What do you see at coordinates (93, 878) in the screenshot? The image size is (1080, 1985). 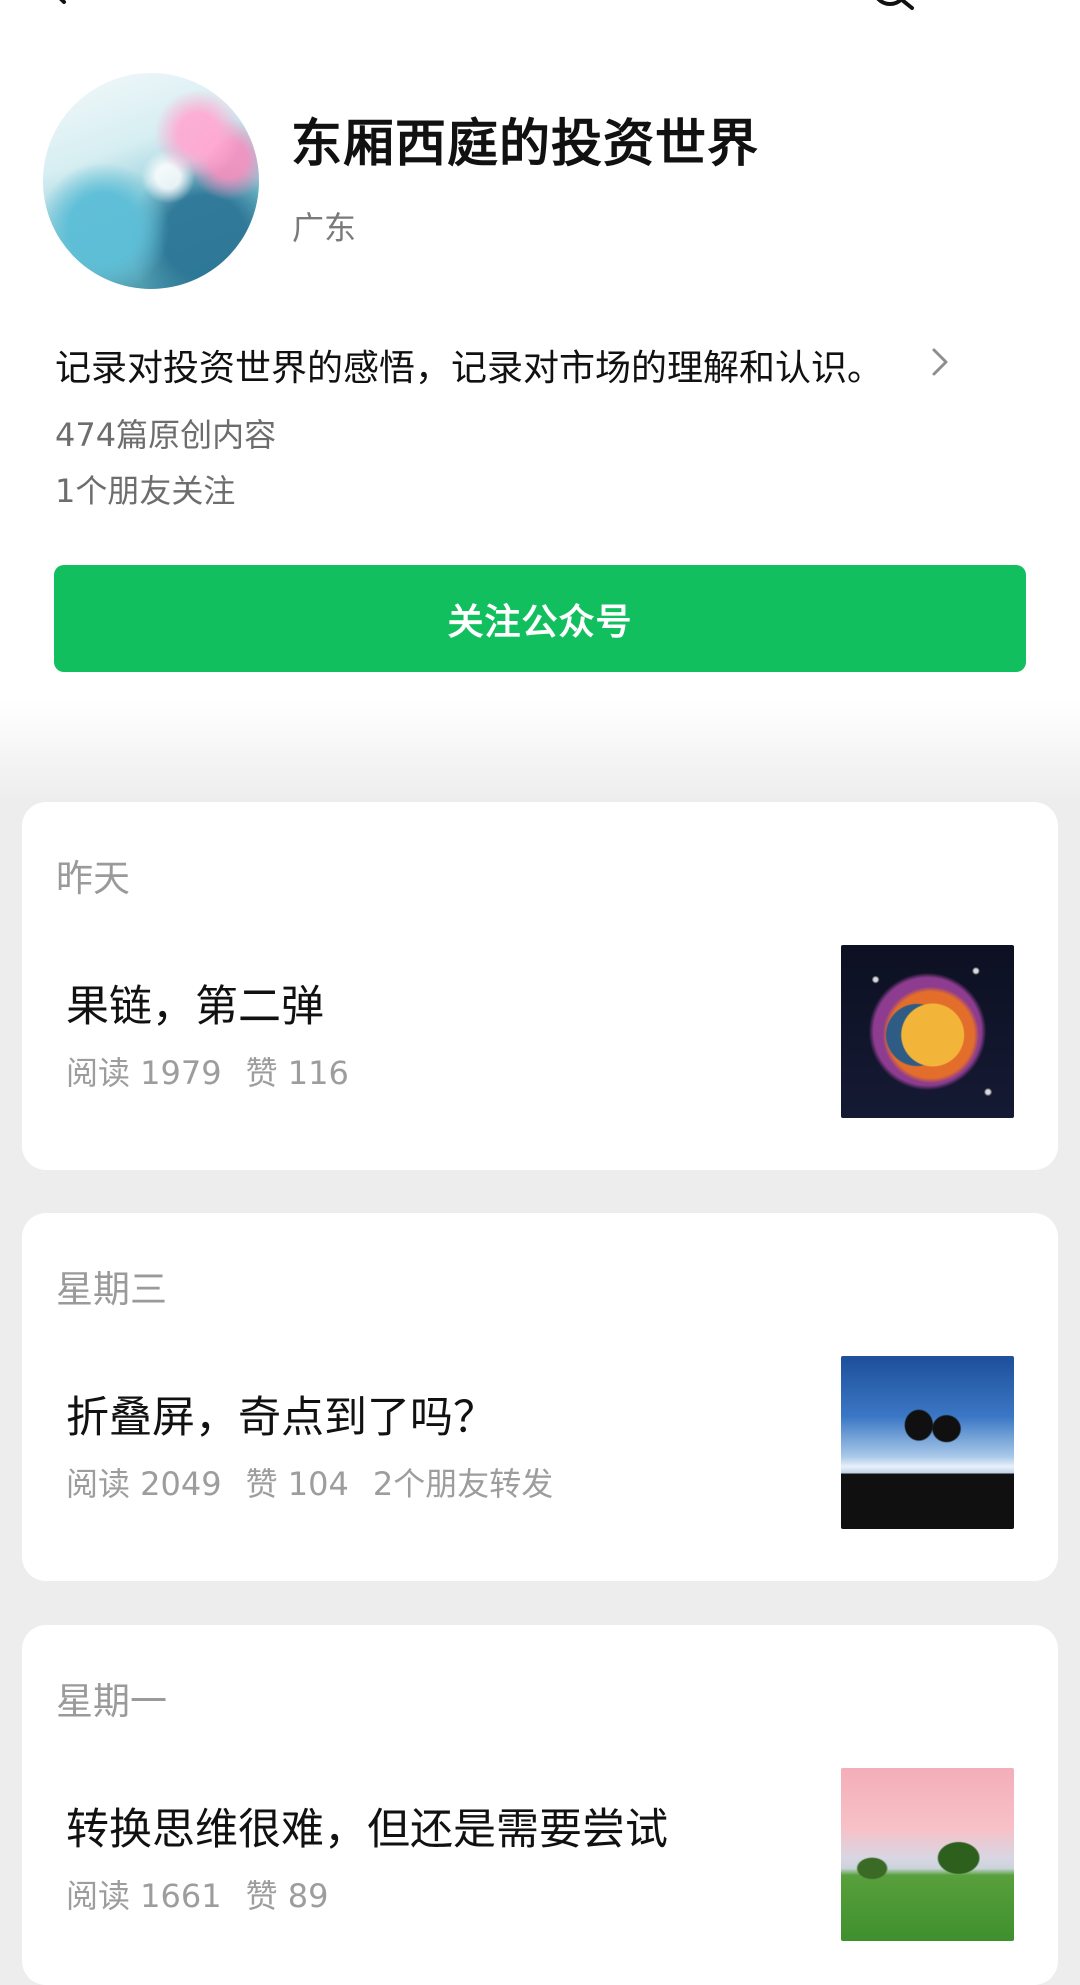 I see `article-date: 昨天` at bounding box center [93, 878].